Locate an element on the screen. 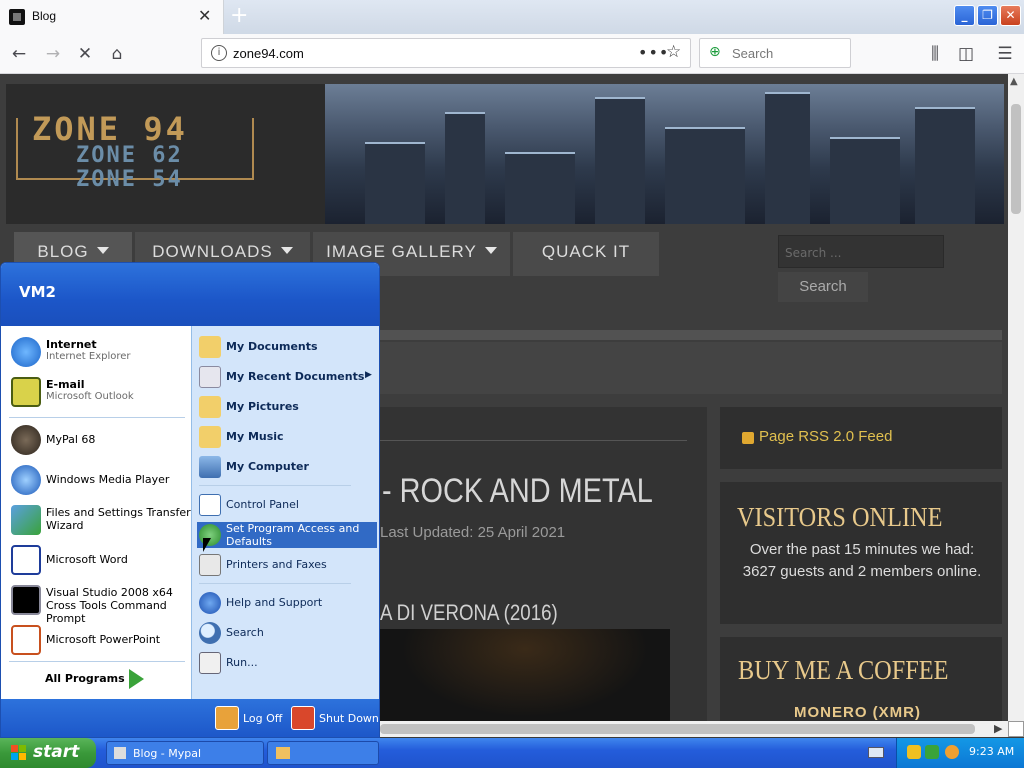 The height and width of the screenshot is (768, 1024). forward-arrow-icon: → is located at coordinates (53, 54).